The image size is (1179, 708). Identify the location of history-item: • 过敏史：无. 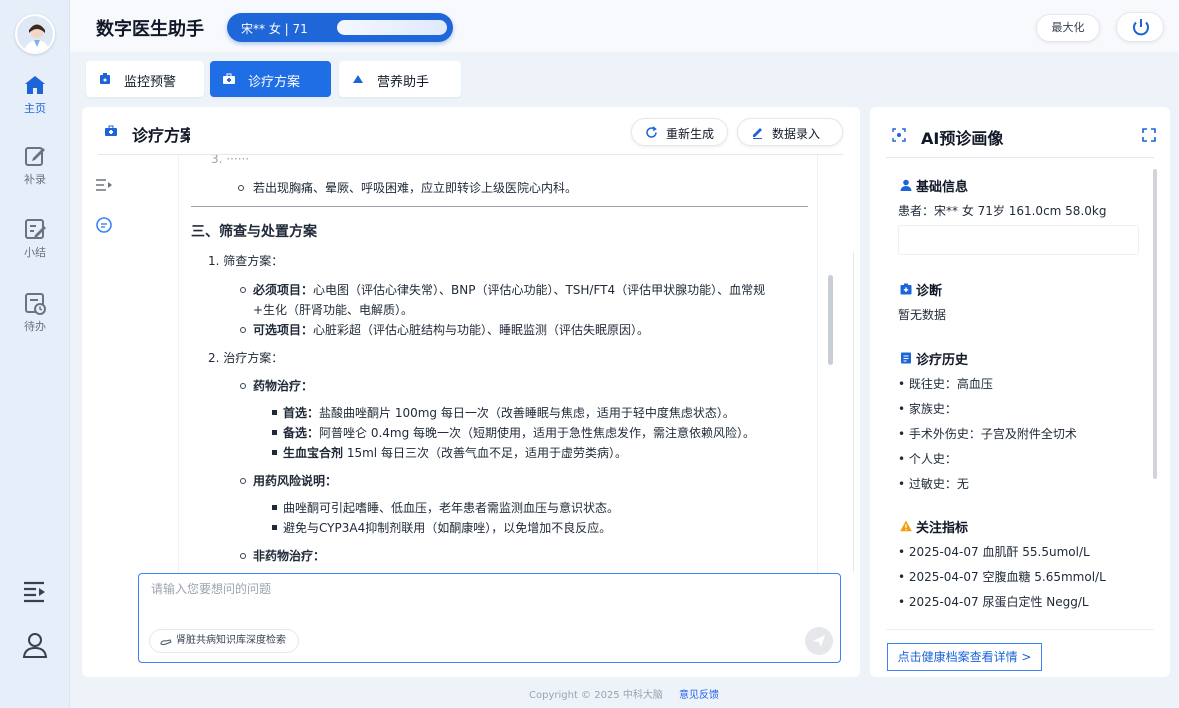
(933, 484).